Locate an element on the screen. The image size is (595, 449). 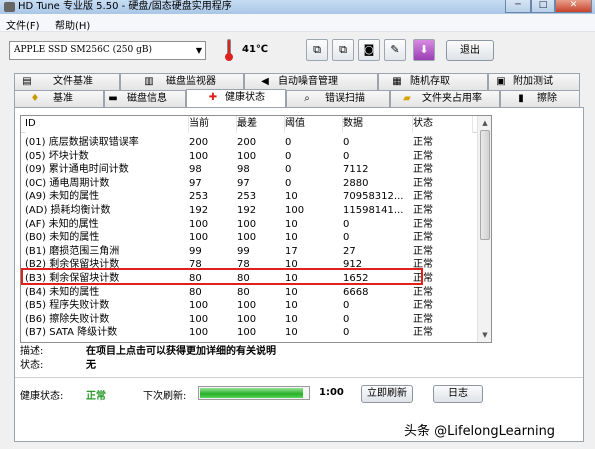
log-button: 日志 is located at coordinates (458, 394).